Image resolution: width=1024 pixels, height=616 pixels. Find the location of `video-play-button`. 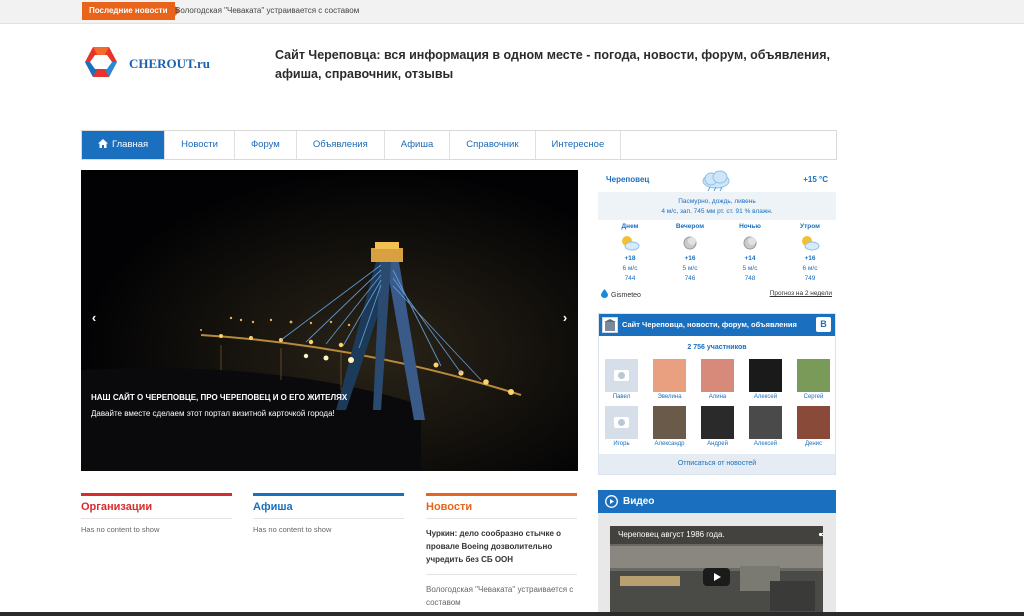

video-play-button is located at coordinates (716, 577).